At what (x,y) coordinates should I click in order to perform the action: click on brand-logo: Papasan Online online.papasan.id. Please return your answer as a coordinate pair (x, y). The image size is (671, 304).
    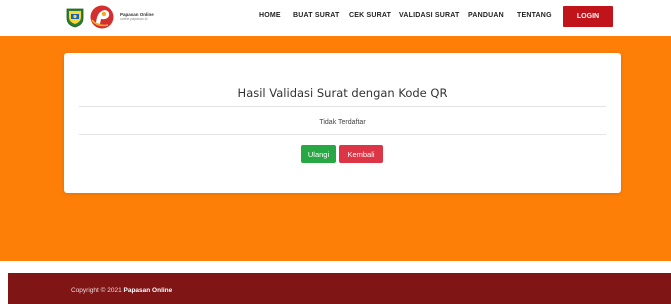
    Looking at the image, I should click on (109, 17).